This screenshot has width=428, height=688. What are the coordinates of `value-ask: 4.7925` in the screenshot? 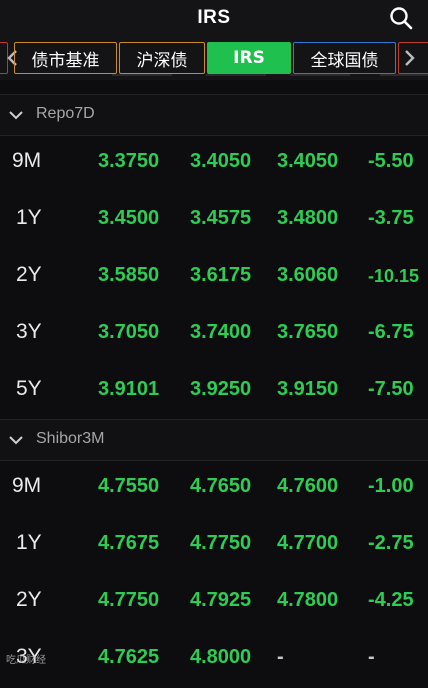 It's located at (221, 600).